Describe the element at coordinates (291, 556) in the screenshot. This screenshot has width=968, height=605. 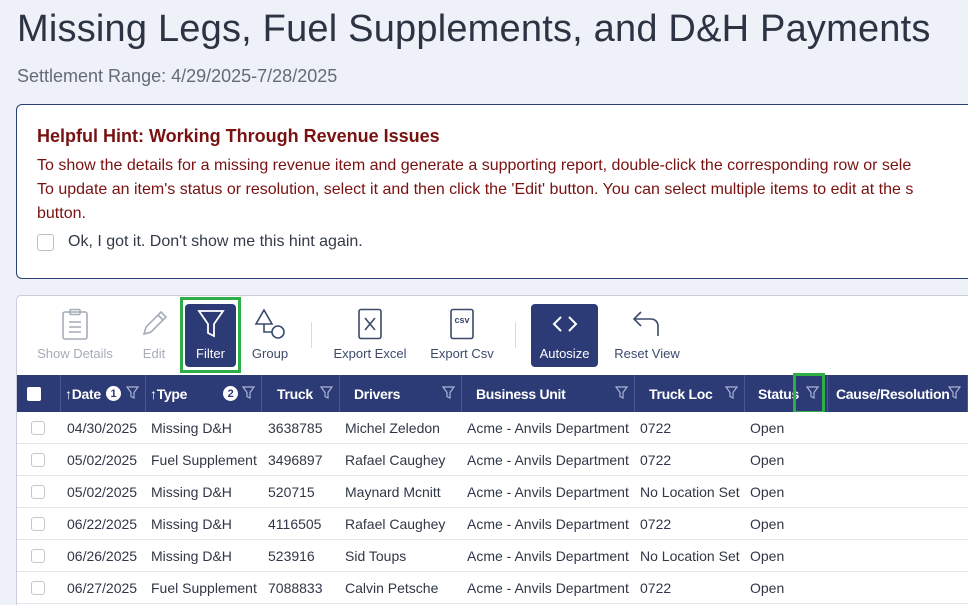
I see `cell-truck: 523916` at that location.